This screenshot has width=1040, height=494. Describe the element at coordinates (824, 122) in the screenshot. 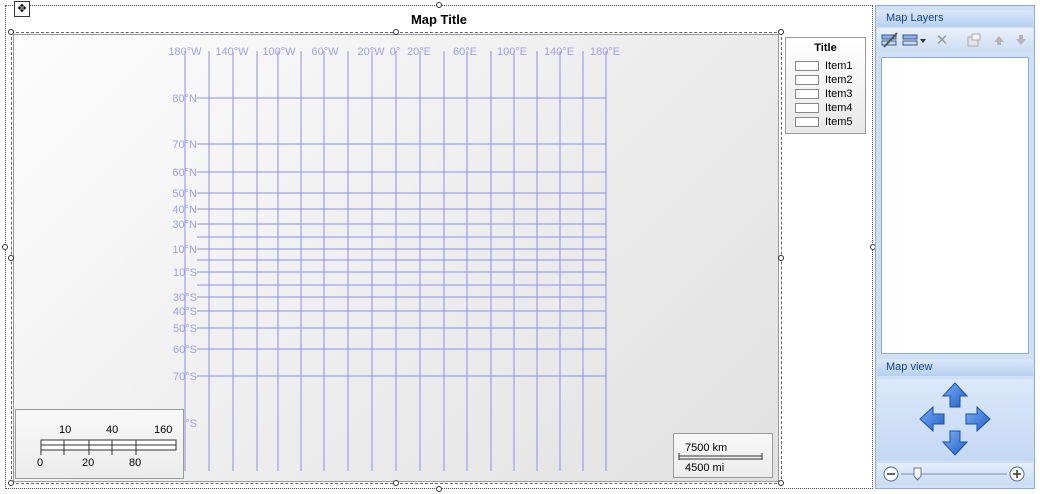

I see `legend-item: Item5` at that location.